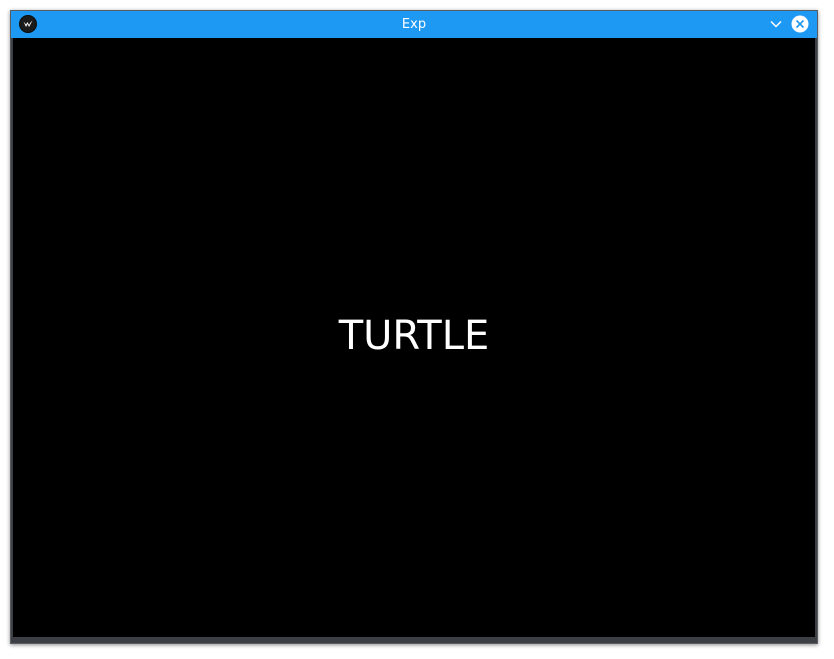 This screenshot has width=834, height=659. I want to click on title-bar: Exp, so click(414, 24).